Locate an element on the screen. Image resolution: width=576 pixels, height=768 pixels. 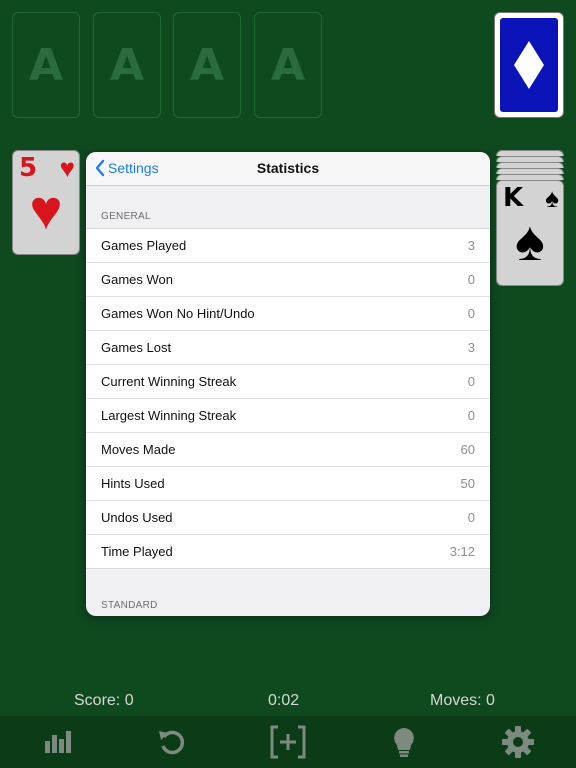
stat-row: Undos Used 0 is located at coordinates (288, 518).